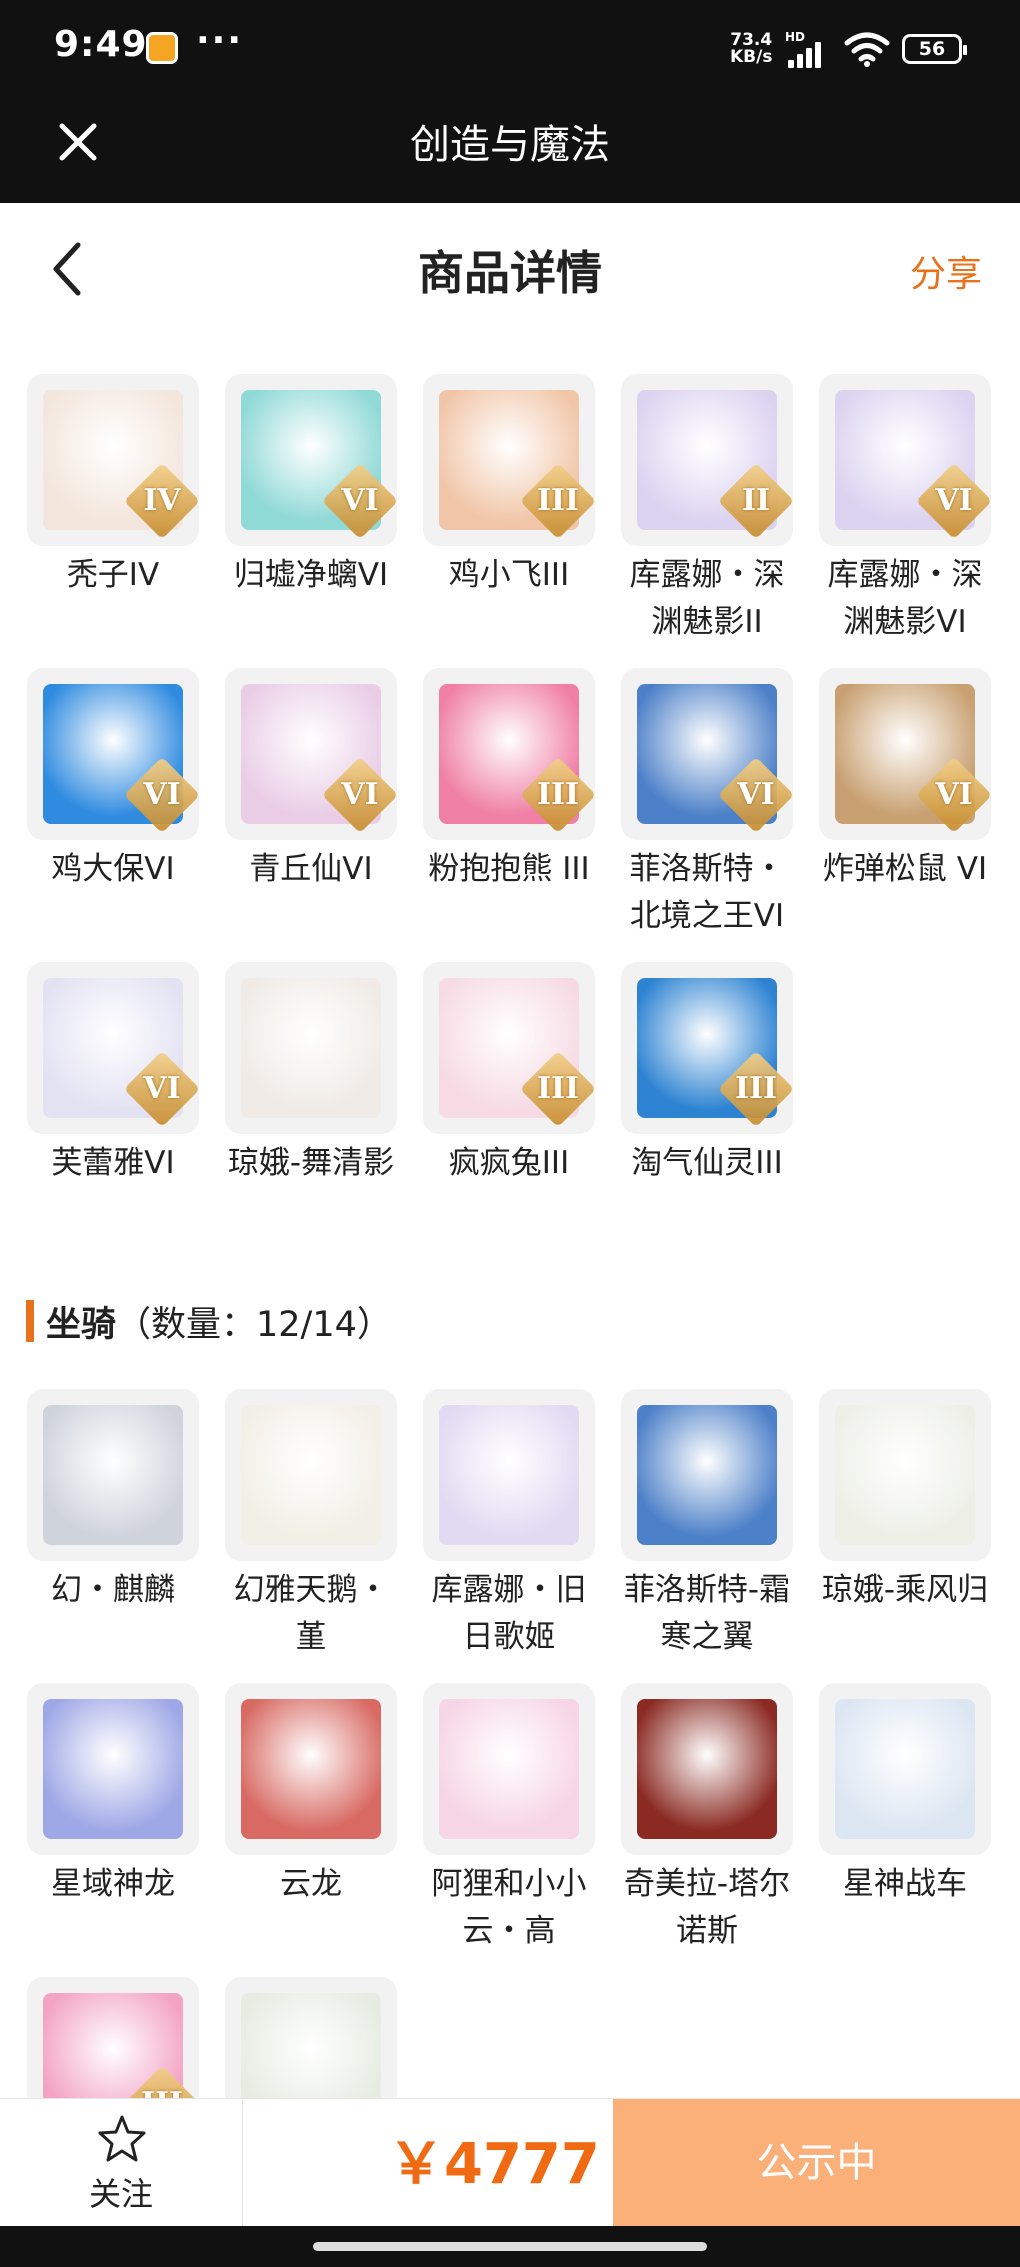 The image size is (1020, 2267). I want to click on pet-thumbnail, so click(311, 1048).